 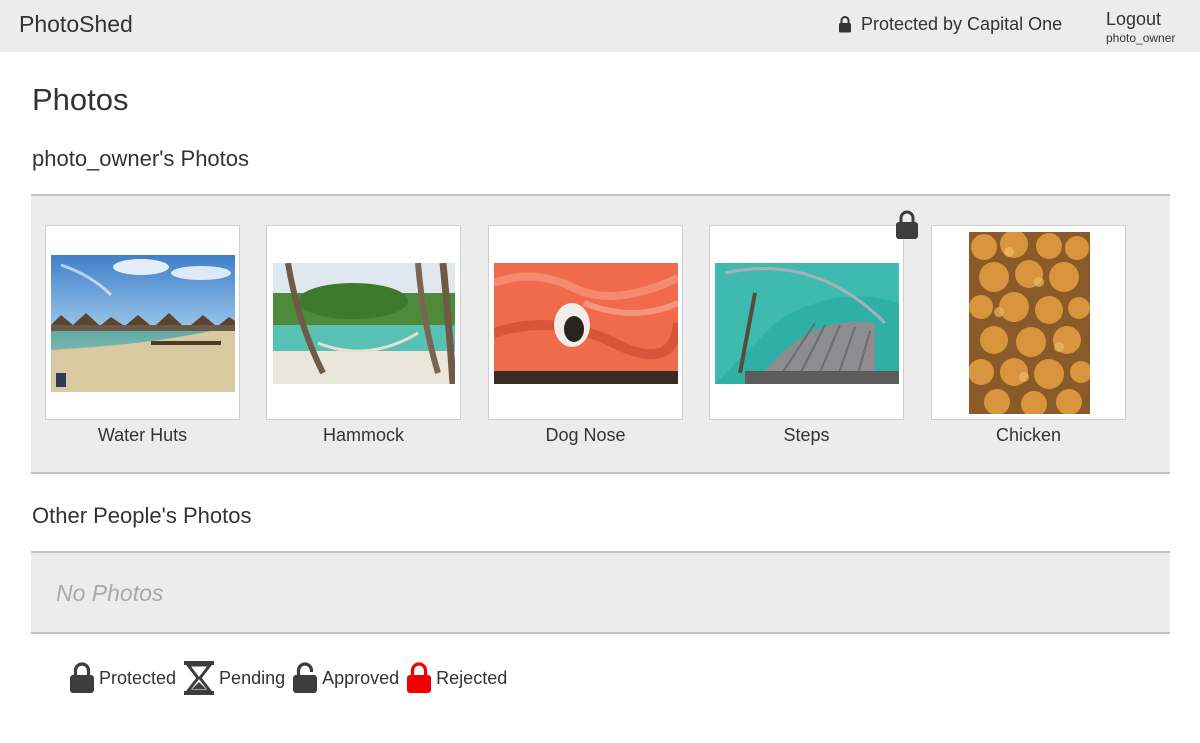 I want to click on photo-caption: Water Huts, so click(x=142, y=435).